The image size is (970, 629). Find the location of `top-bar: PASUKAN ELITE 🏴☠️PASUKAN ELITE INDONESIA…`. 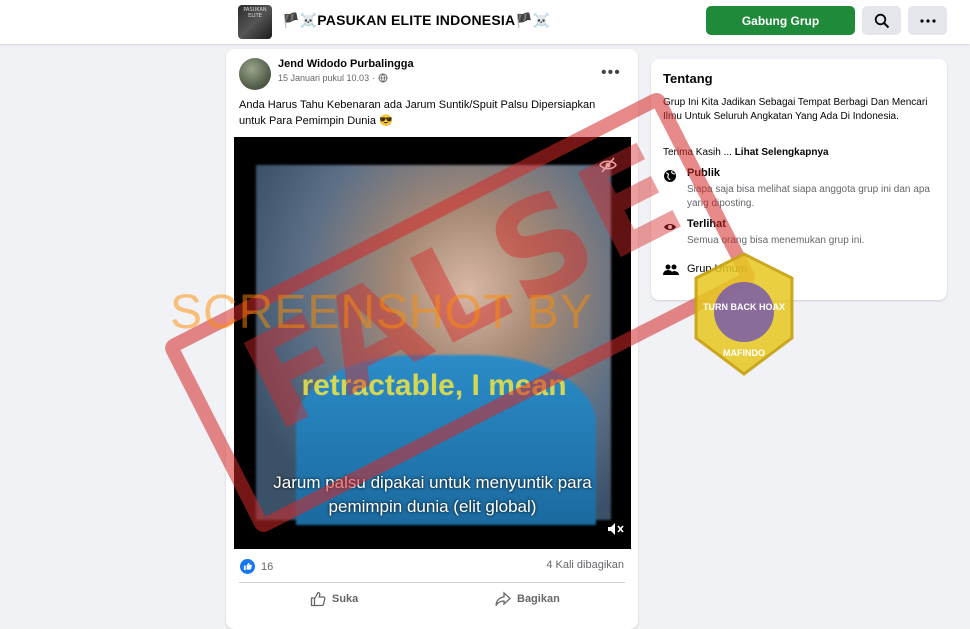

top-bar: PASUKAN ELITE 🏴☠️PASUKAN ELITE INDONESIA… is located at coordinates (485, 22).